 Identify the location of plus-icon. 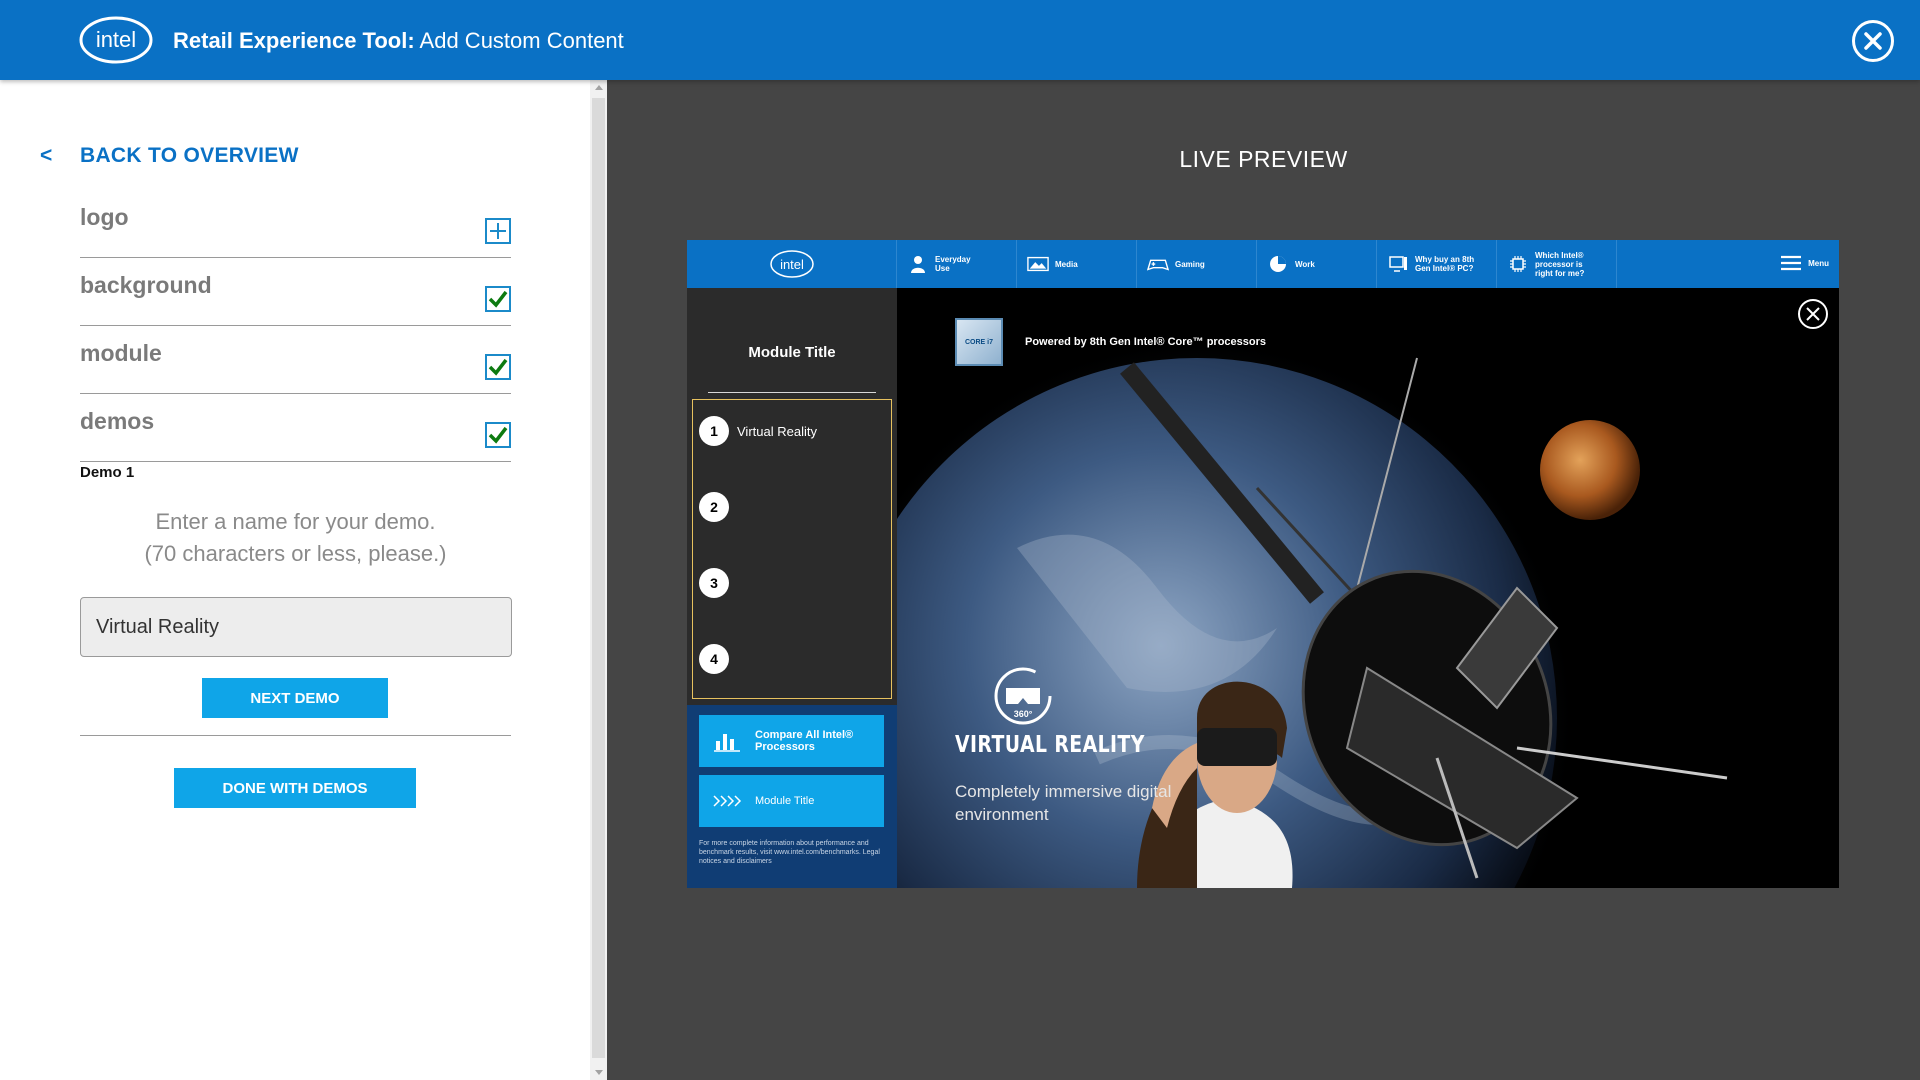
(498, 231).